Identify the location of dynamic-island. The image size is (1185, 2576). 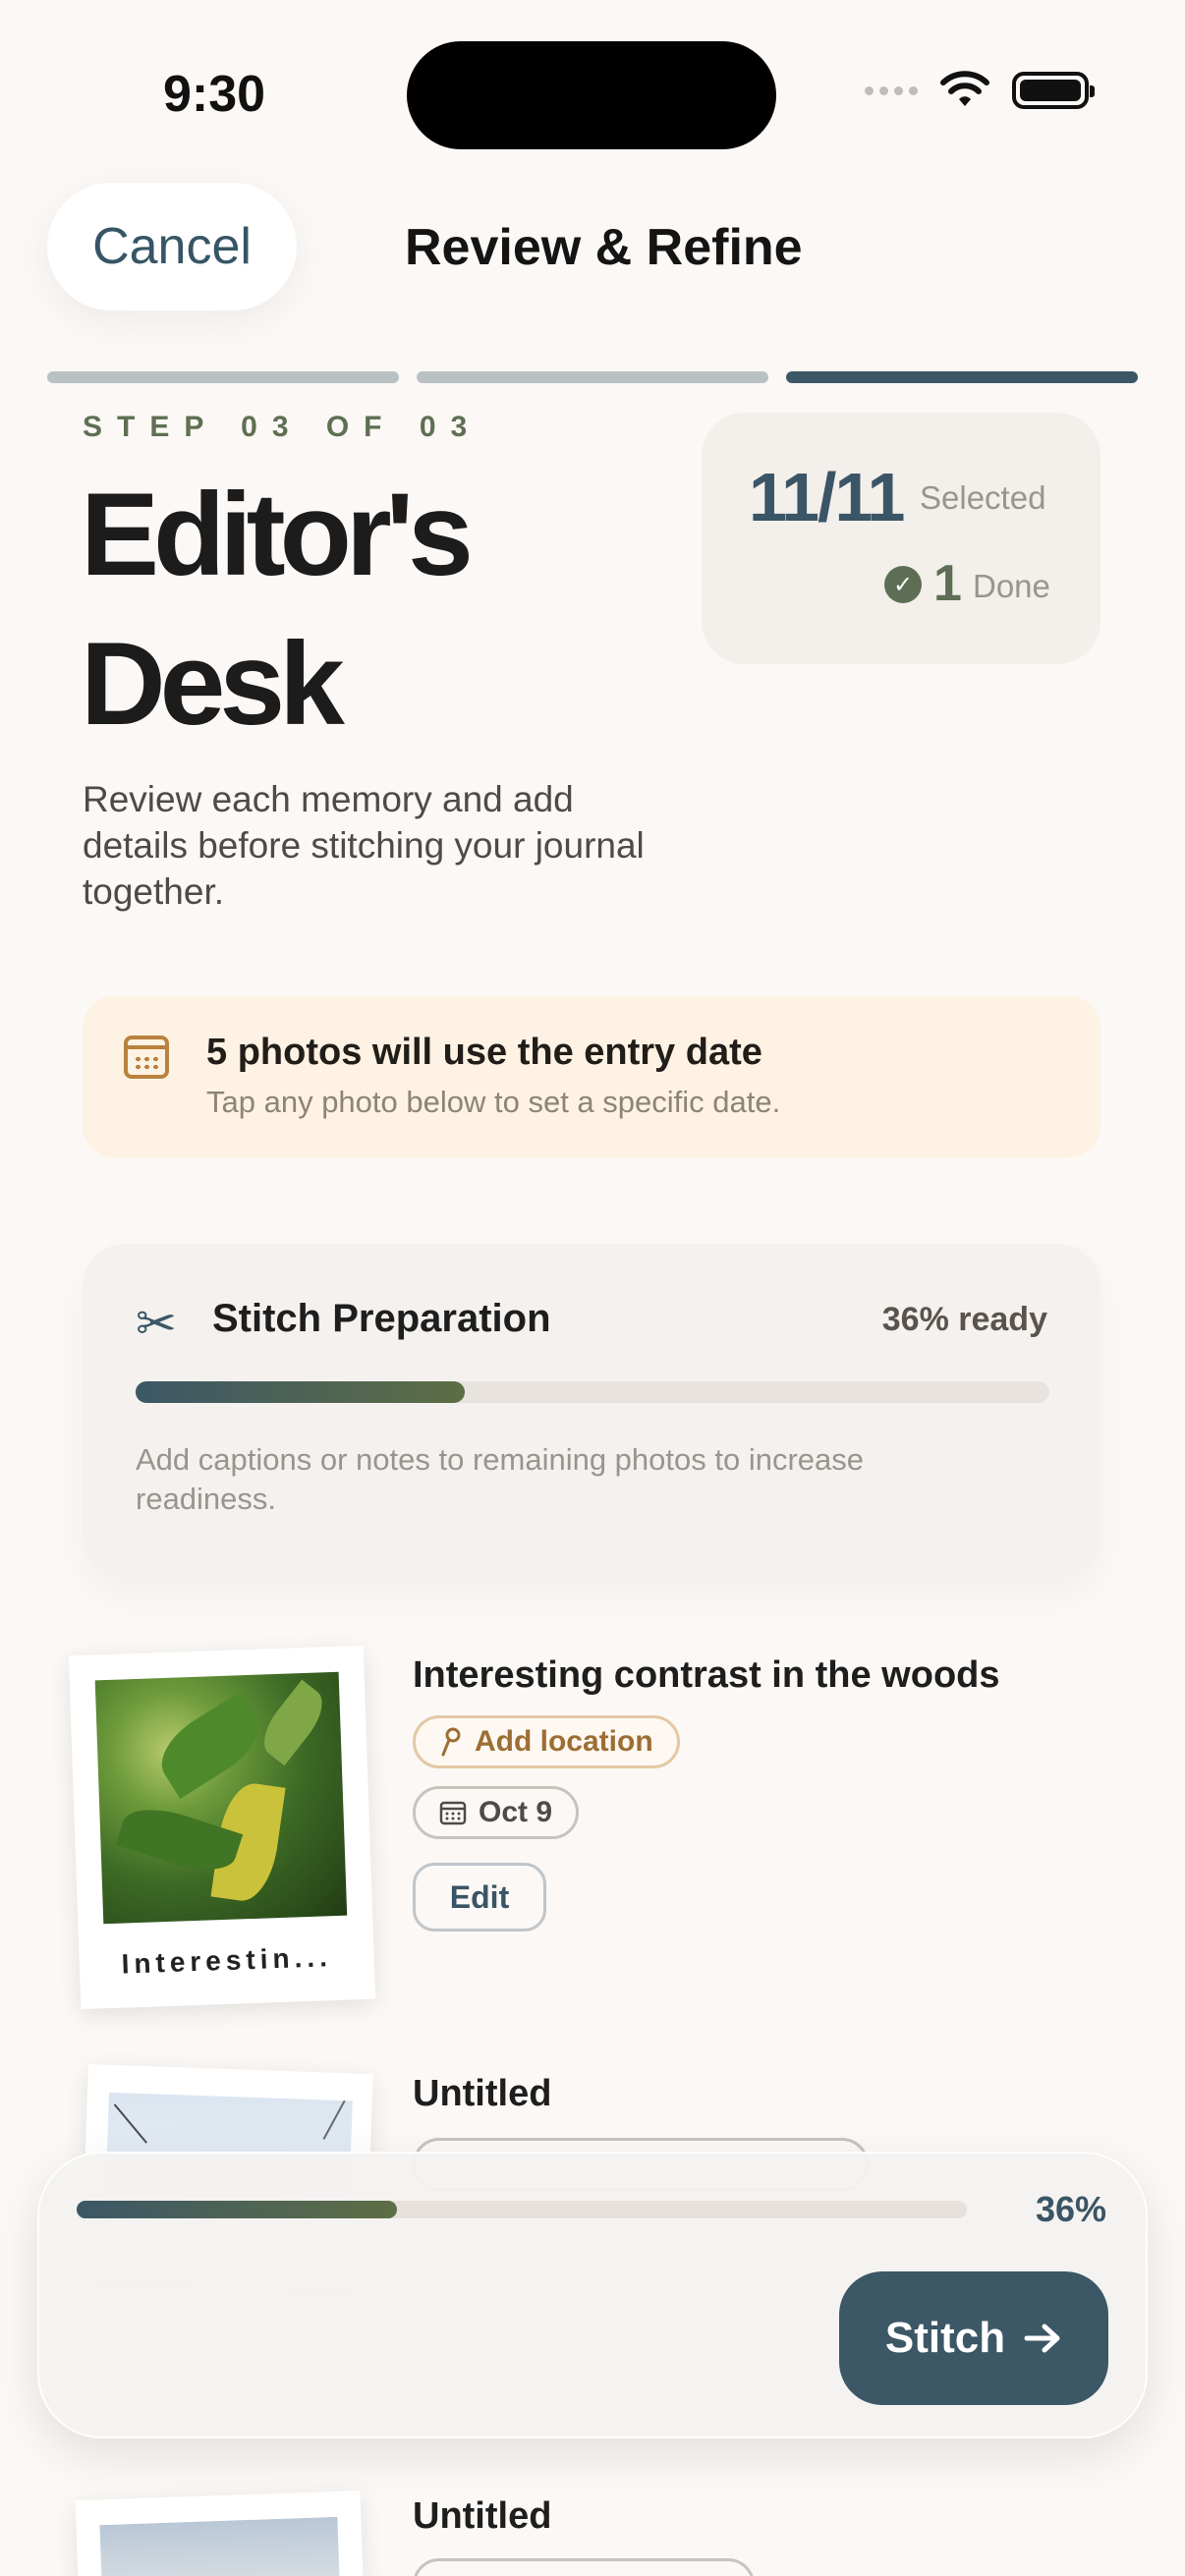
(592, 95).